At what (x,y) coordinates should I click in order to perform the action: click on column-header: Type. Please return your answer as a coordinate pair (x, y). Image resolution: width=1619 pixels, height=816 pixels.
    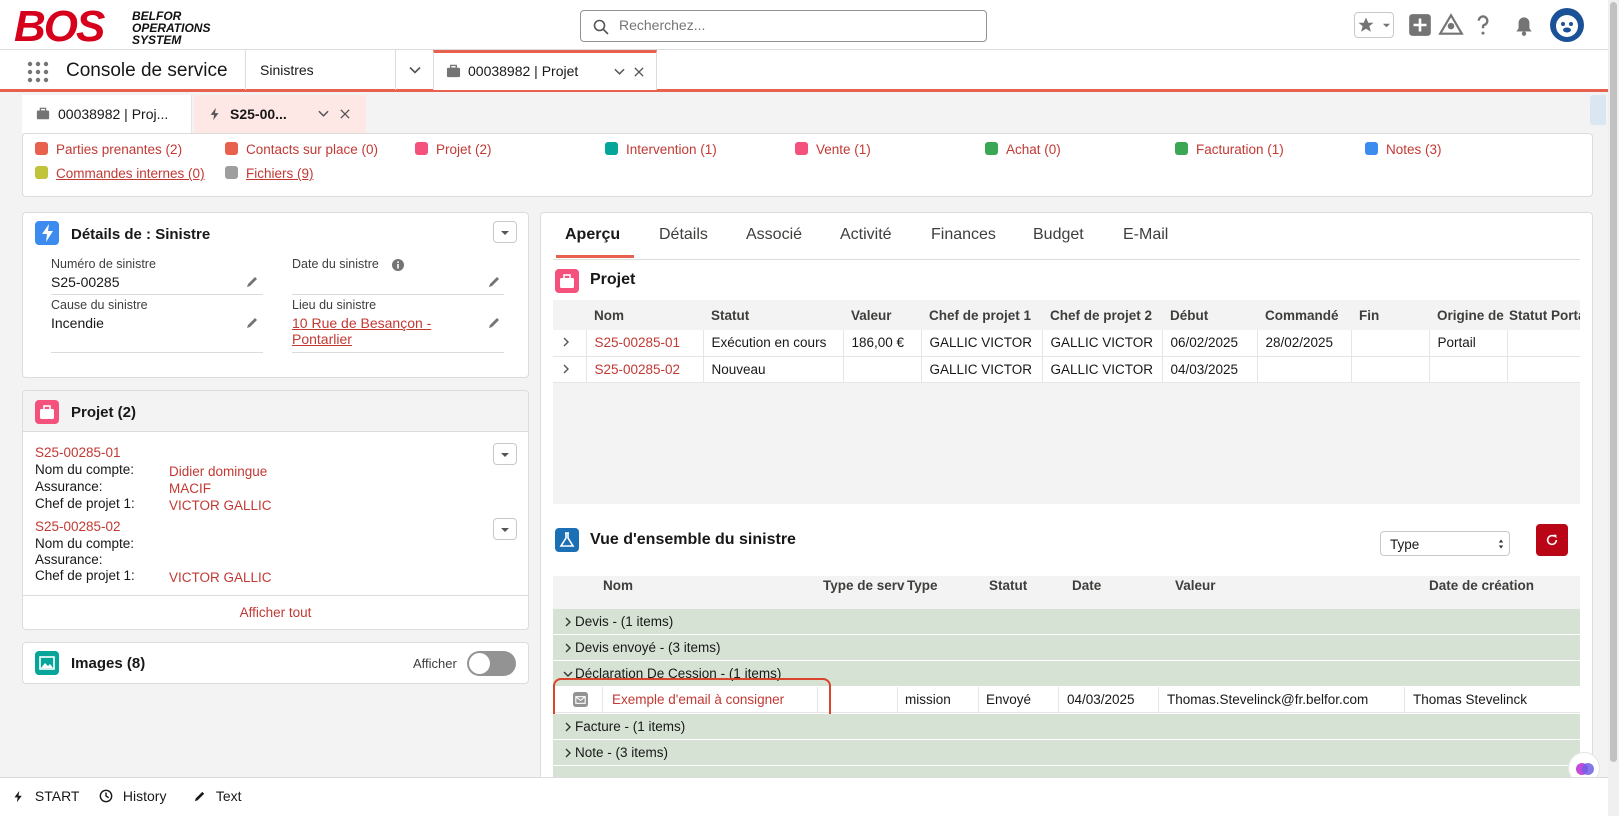
    Looking at the image, I should click on (922, 585).